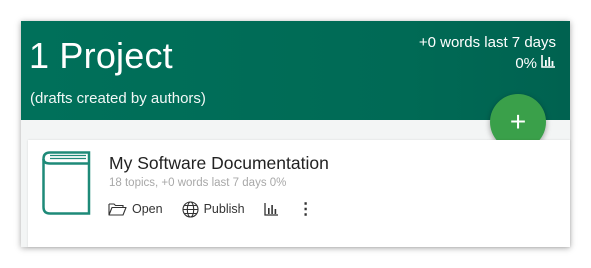 The image size is (591, 268). I want to click on weekly-percent-value: 0%, so click(526, 63).